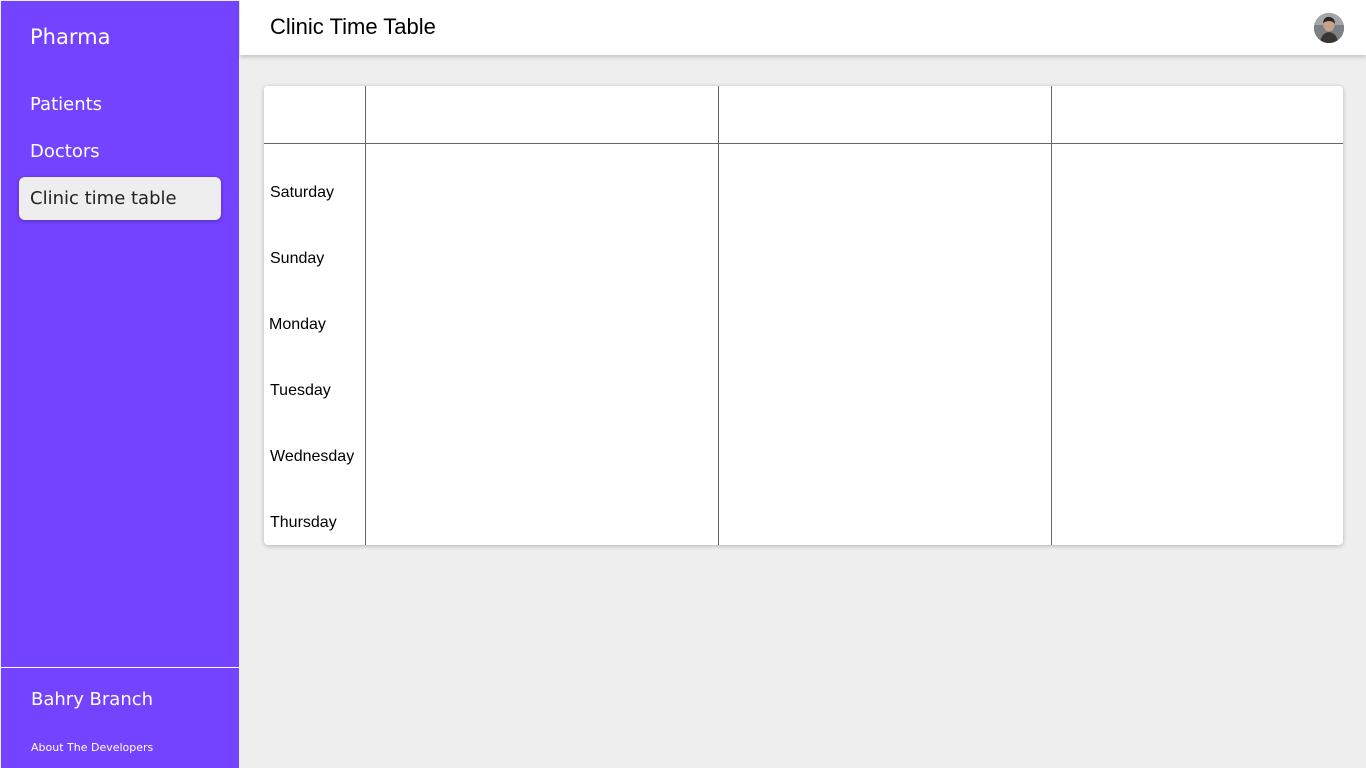  What do you see at coordinates (312, 456) in the screenshot?
I see `day-label-wednesday: Wednesday` at bounding box center [312, 456].